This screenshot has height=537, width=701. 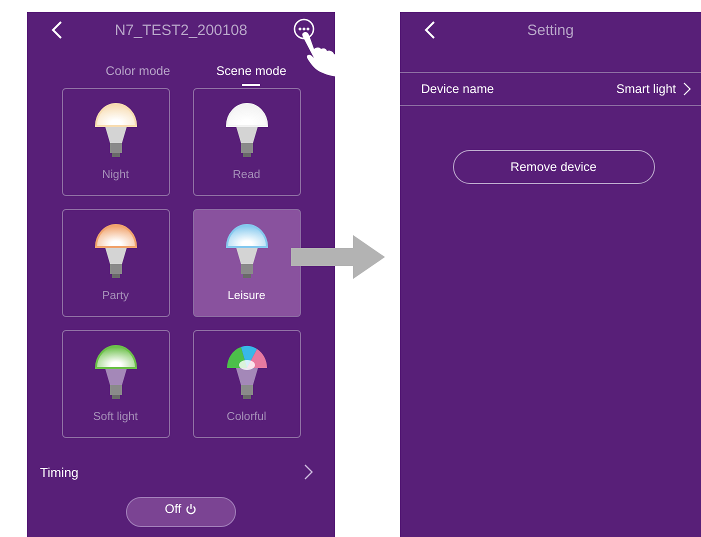 I want to click on timing-row: Timing, so click(x=181, y=472).